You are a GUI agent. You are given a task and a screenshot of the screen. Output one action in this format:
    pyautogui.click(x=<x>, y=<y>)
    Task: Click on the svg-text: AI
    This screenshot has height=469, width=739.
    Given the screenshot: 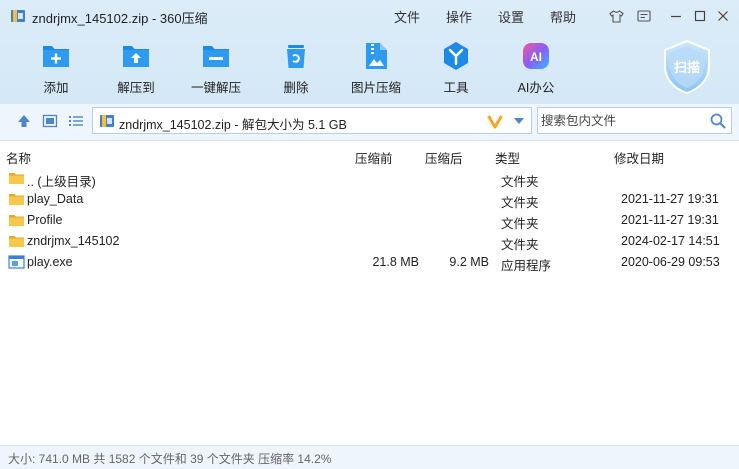 What is the action you would take?
    pyautogui.click(x=536, y=57)
    